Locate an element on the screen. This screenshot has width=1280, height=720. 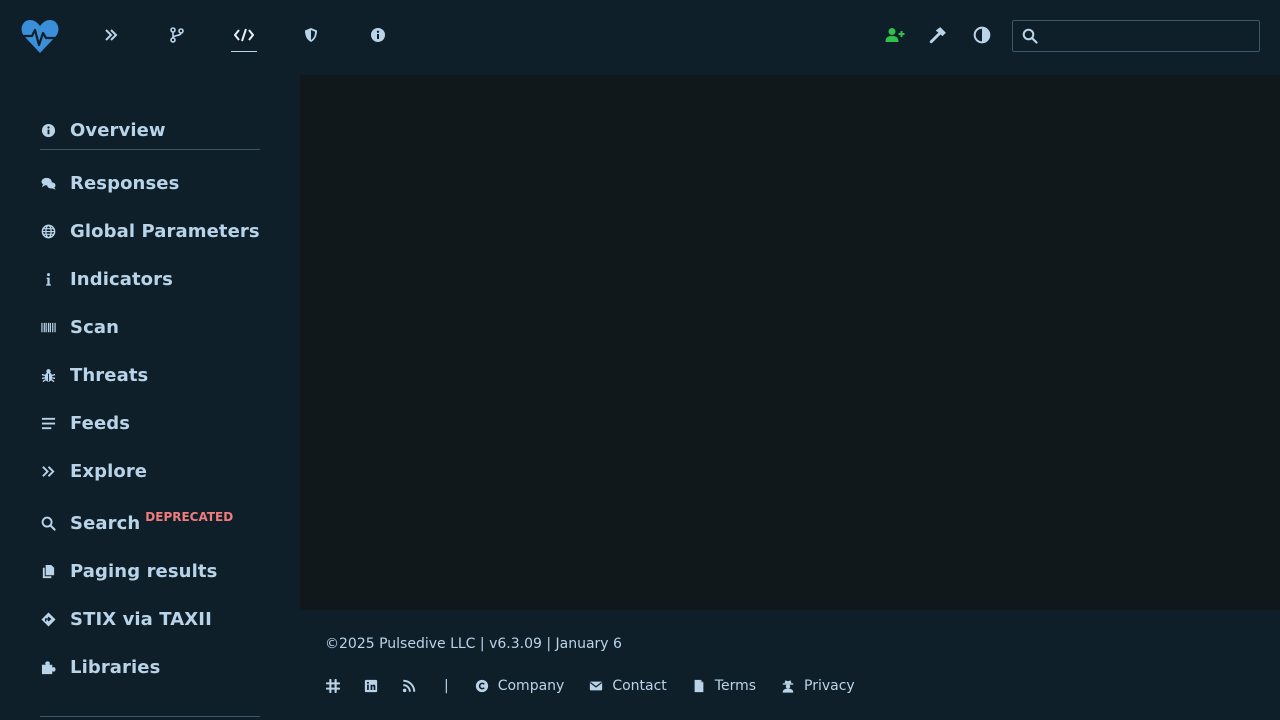
rss-icon is located at coordinates (409, 686).